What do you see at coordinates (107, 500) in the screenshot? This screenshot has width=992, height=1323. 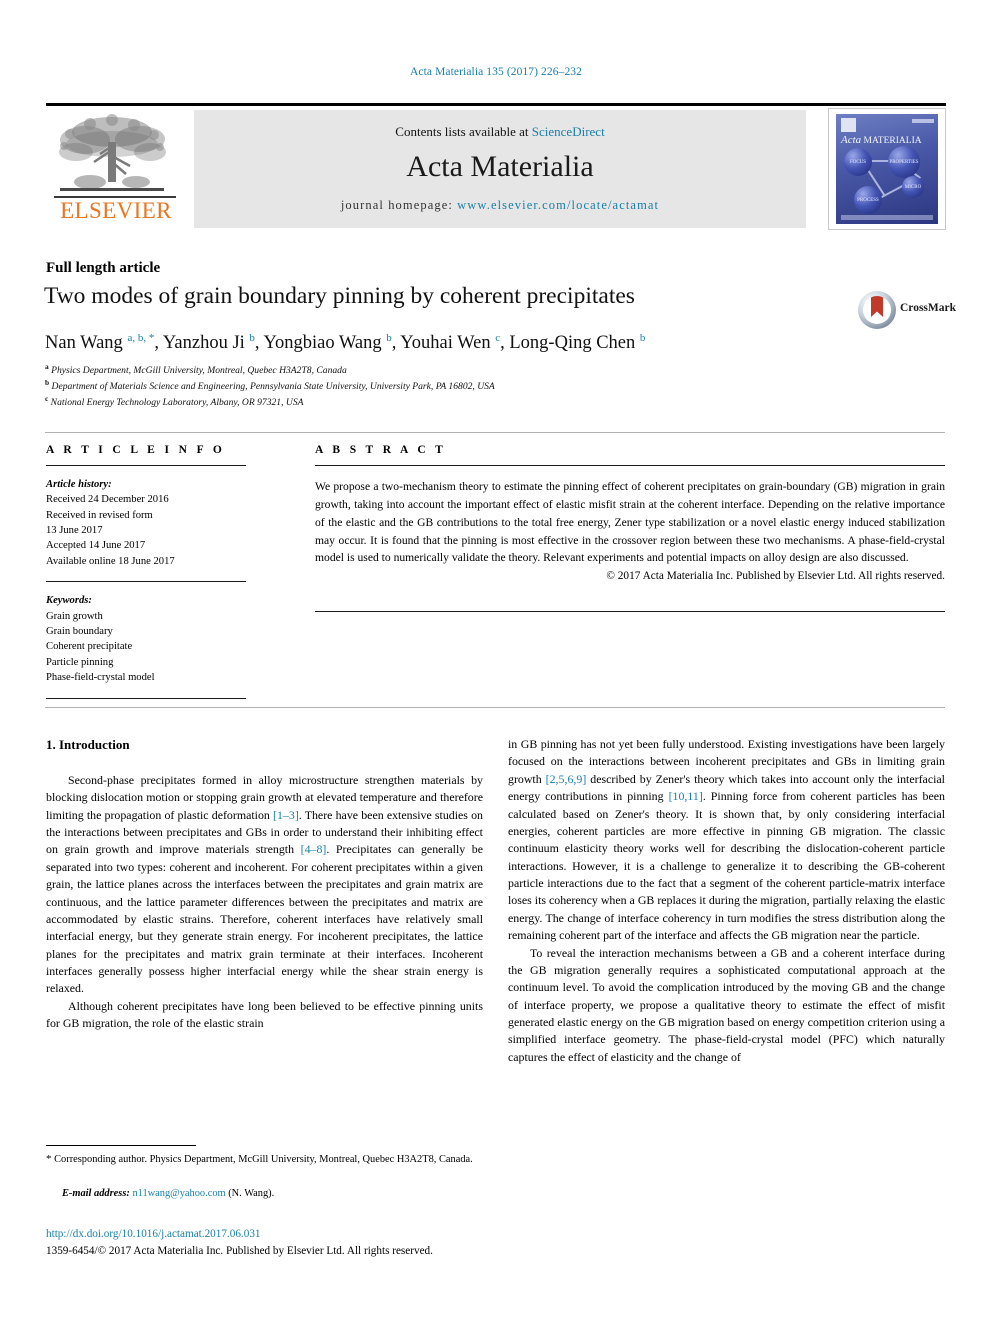 I see `history-item: Received 24 December 2016` at bounding box center [107, 500].